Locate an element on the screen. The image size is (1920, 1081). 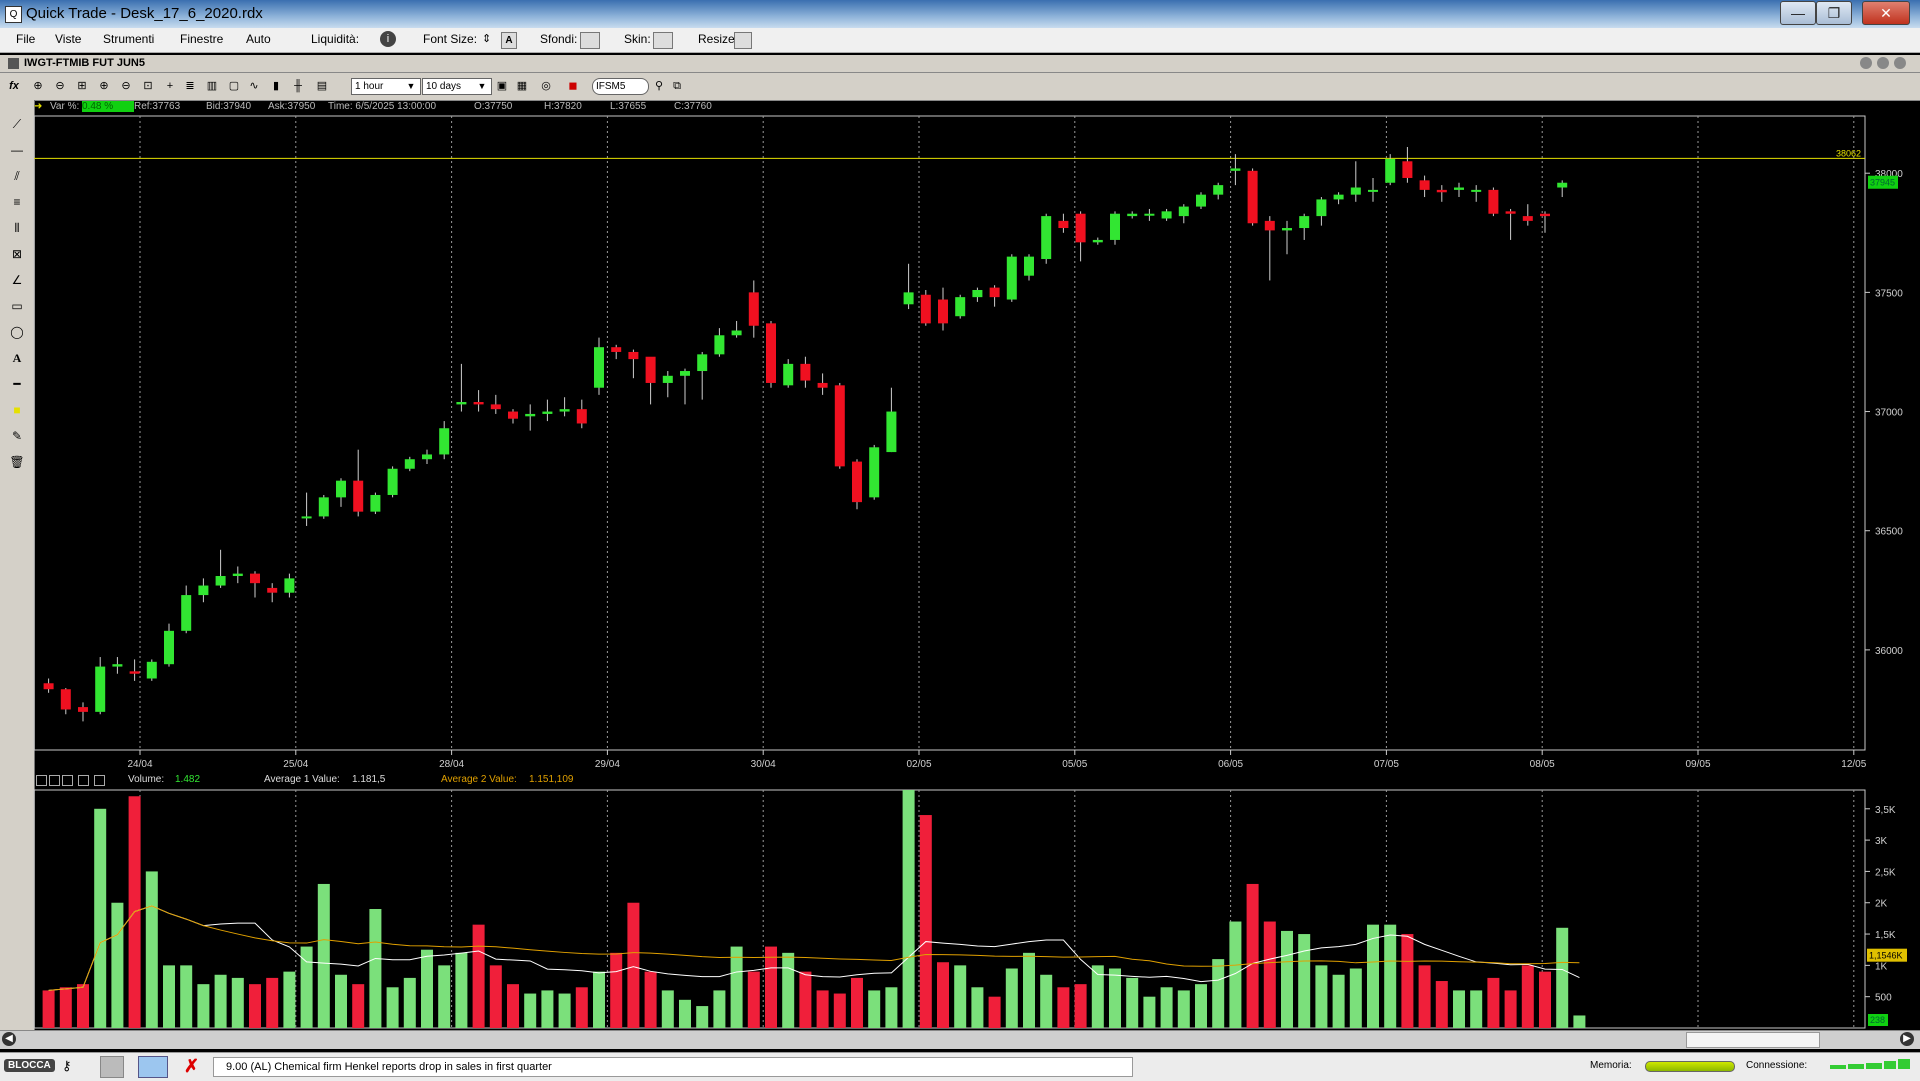
date-tick-label: 08/05 is located at coordinates (1542, 764).